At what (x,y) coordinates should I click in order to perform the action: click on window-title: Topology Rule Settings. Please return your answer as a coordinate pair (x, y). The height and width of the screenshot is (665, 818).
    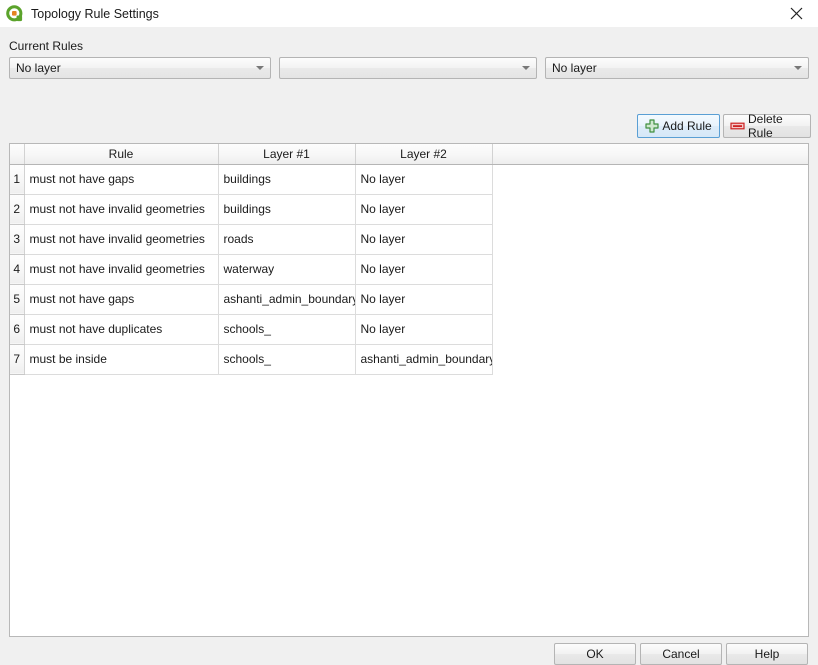
    Looking at the image, I should click on (95, 13).